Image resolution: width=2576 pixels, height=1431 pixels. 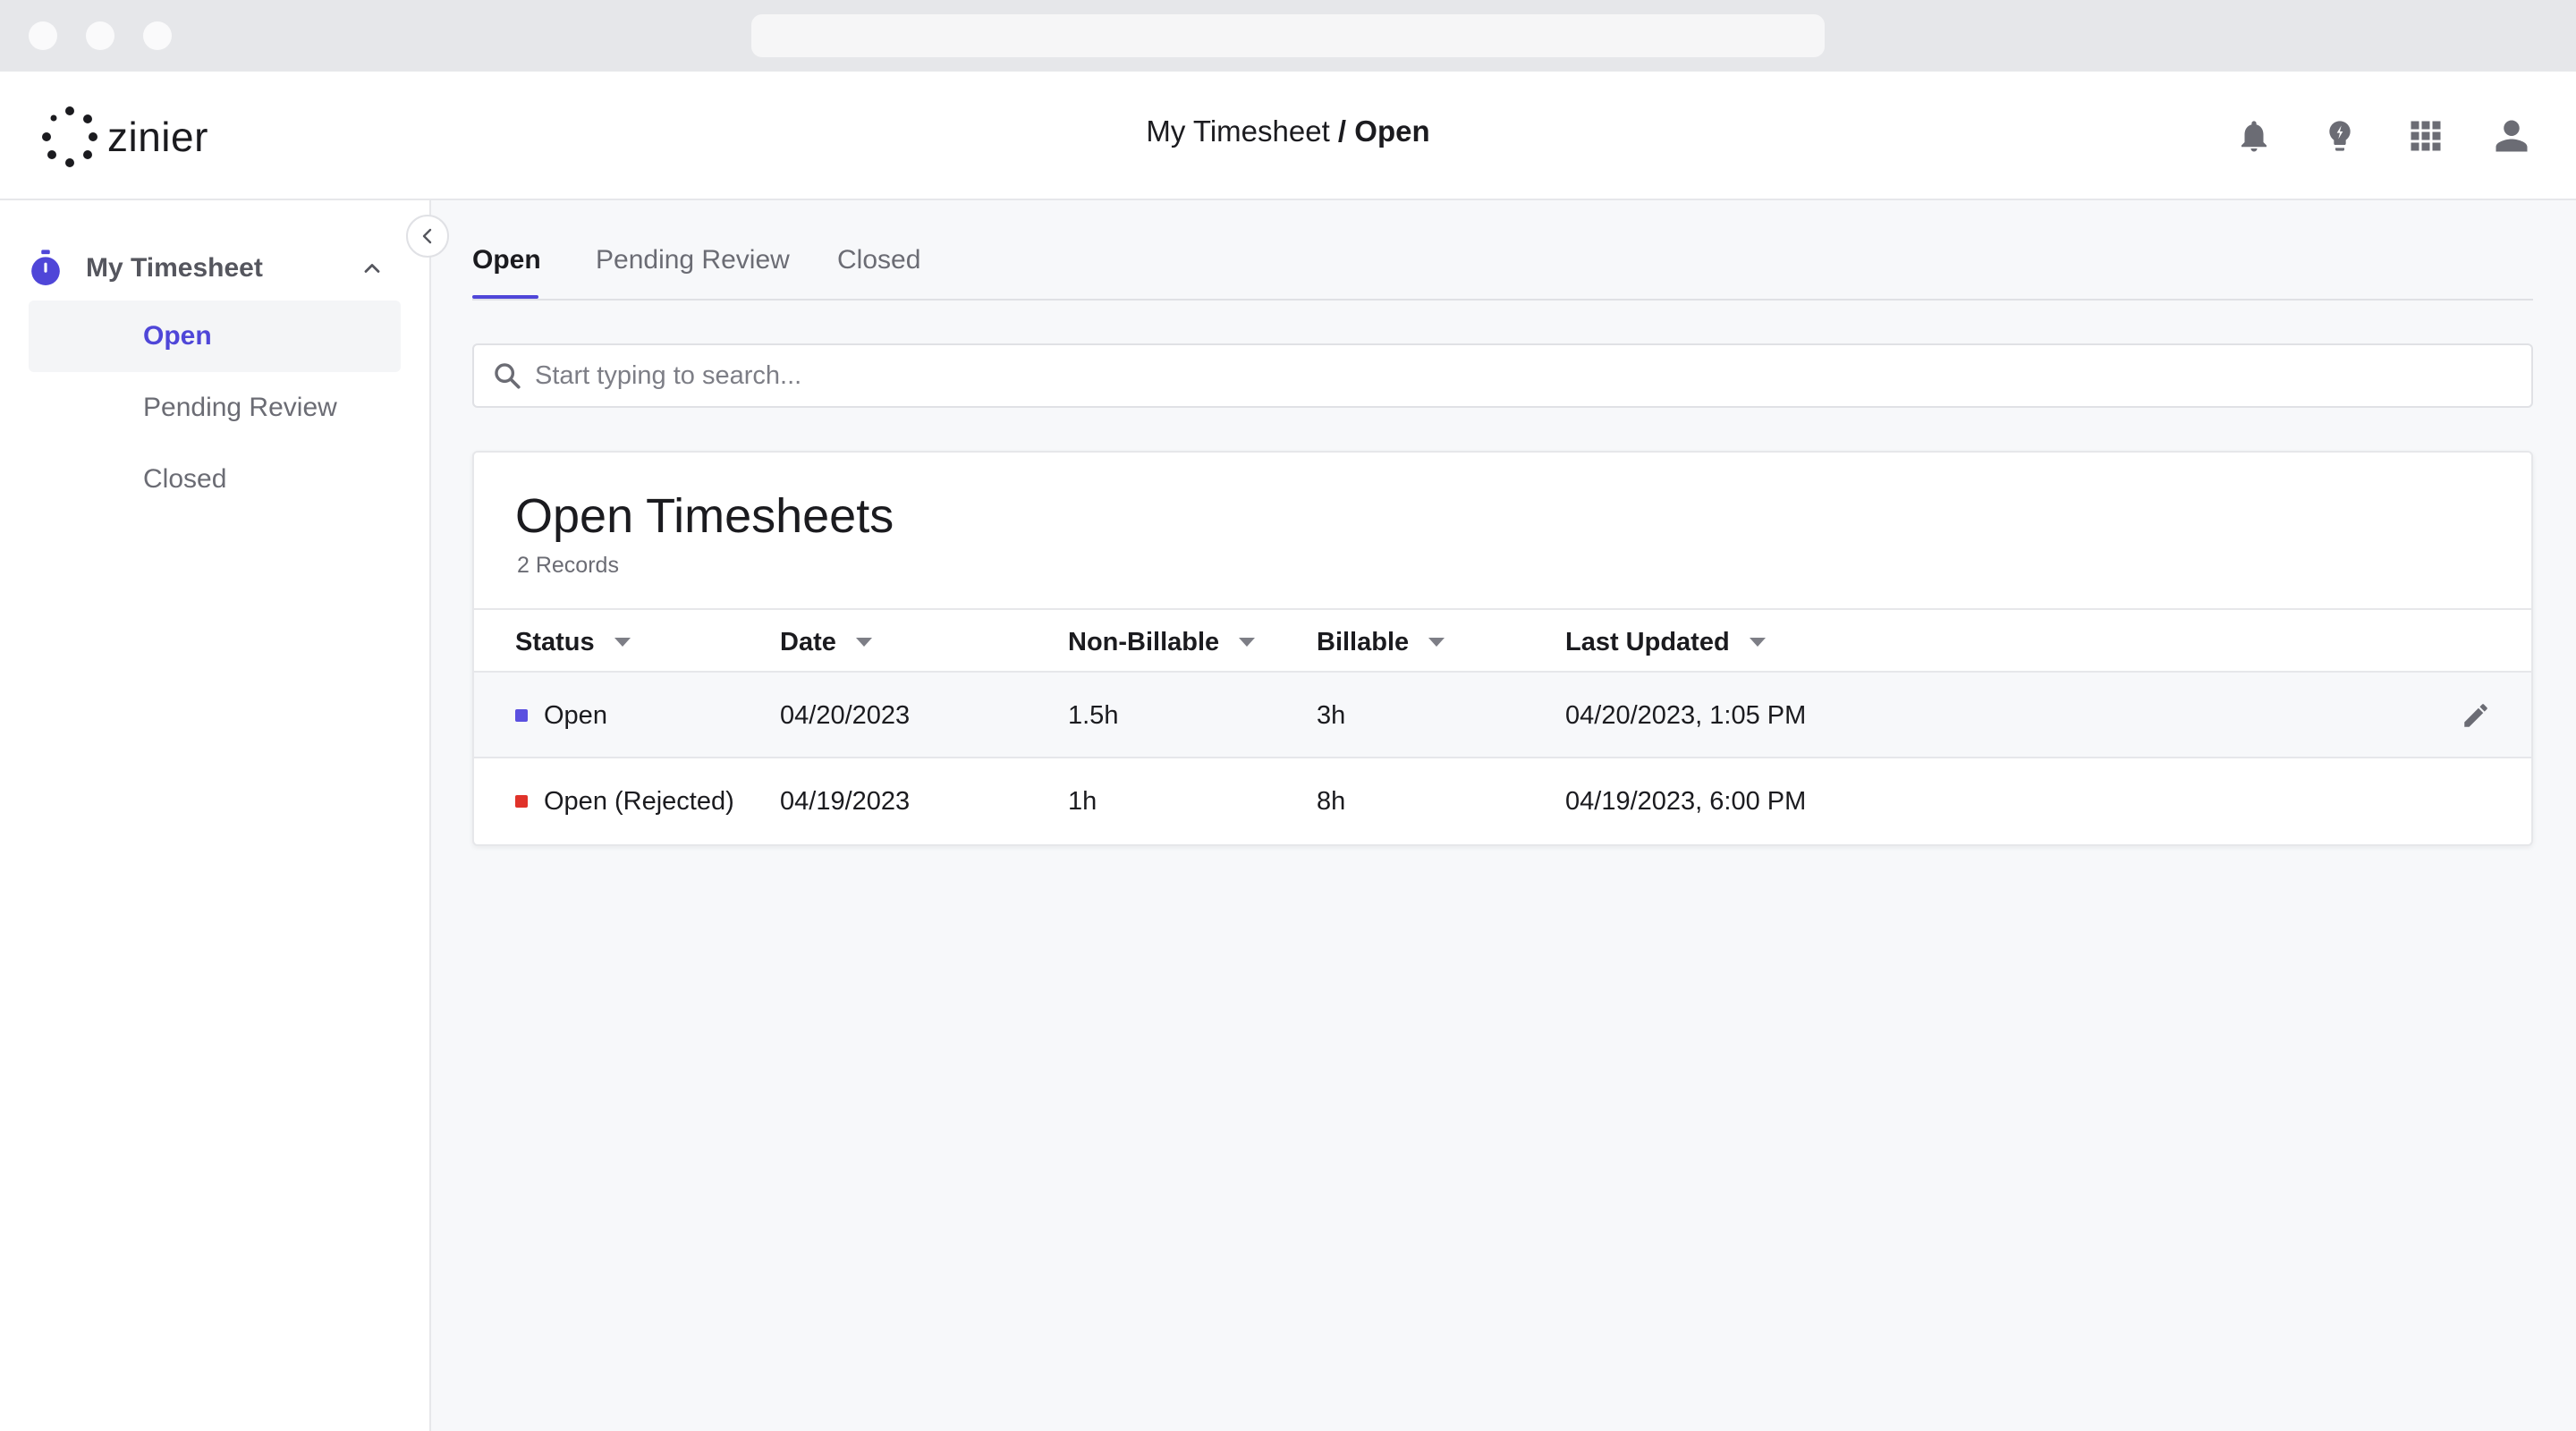 What do you see at coordinates (845, 801) in the screenshot?
I see `date-cell: 04/19/2023` at bounding box center [845, 801].